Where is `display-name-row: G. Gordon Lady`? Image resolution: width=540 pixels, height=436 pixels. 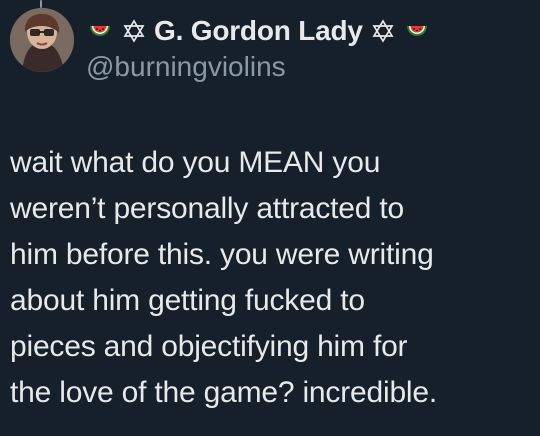 display-name-row: G. Gordon Lady is located at coordinates (258, 31).